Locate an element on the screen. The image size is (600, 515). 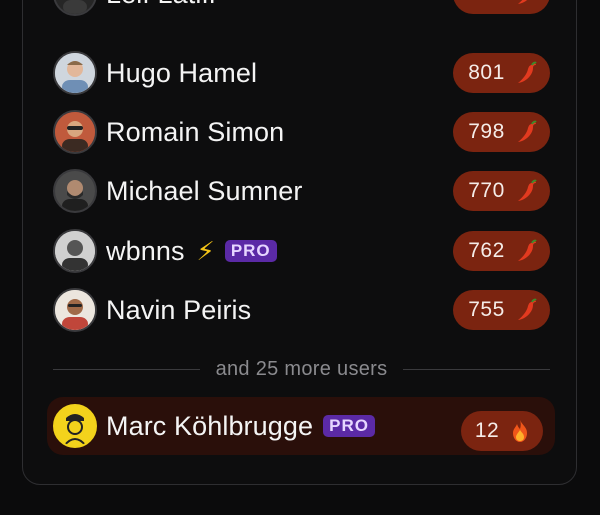
leaderboard-row: Navin Peiris 755 is located at coordinates (301, 310).